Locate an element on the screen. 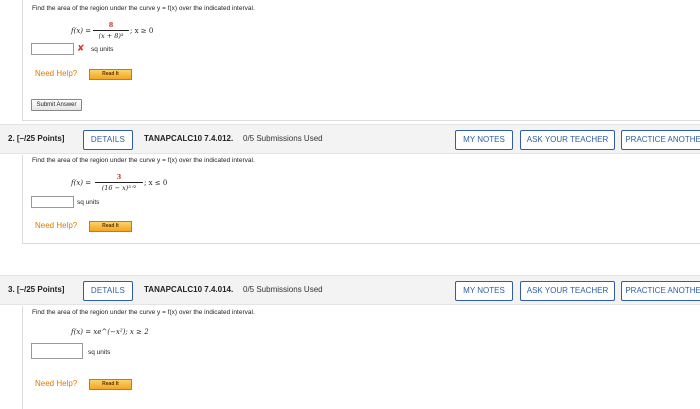  submit-answer-button: Submit Answer is located at coordinates (56, 105).